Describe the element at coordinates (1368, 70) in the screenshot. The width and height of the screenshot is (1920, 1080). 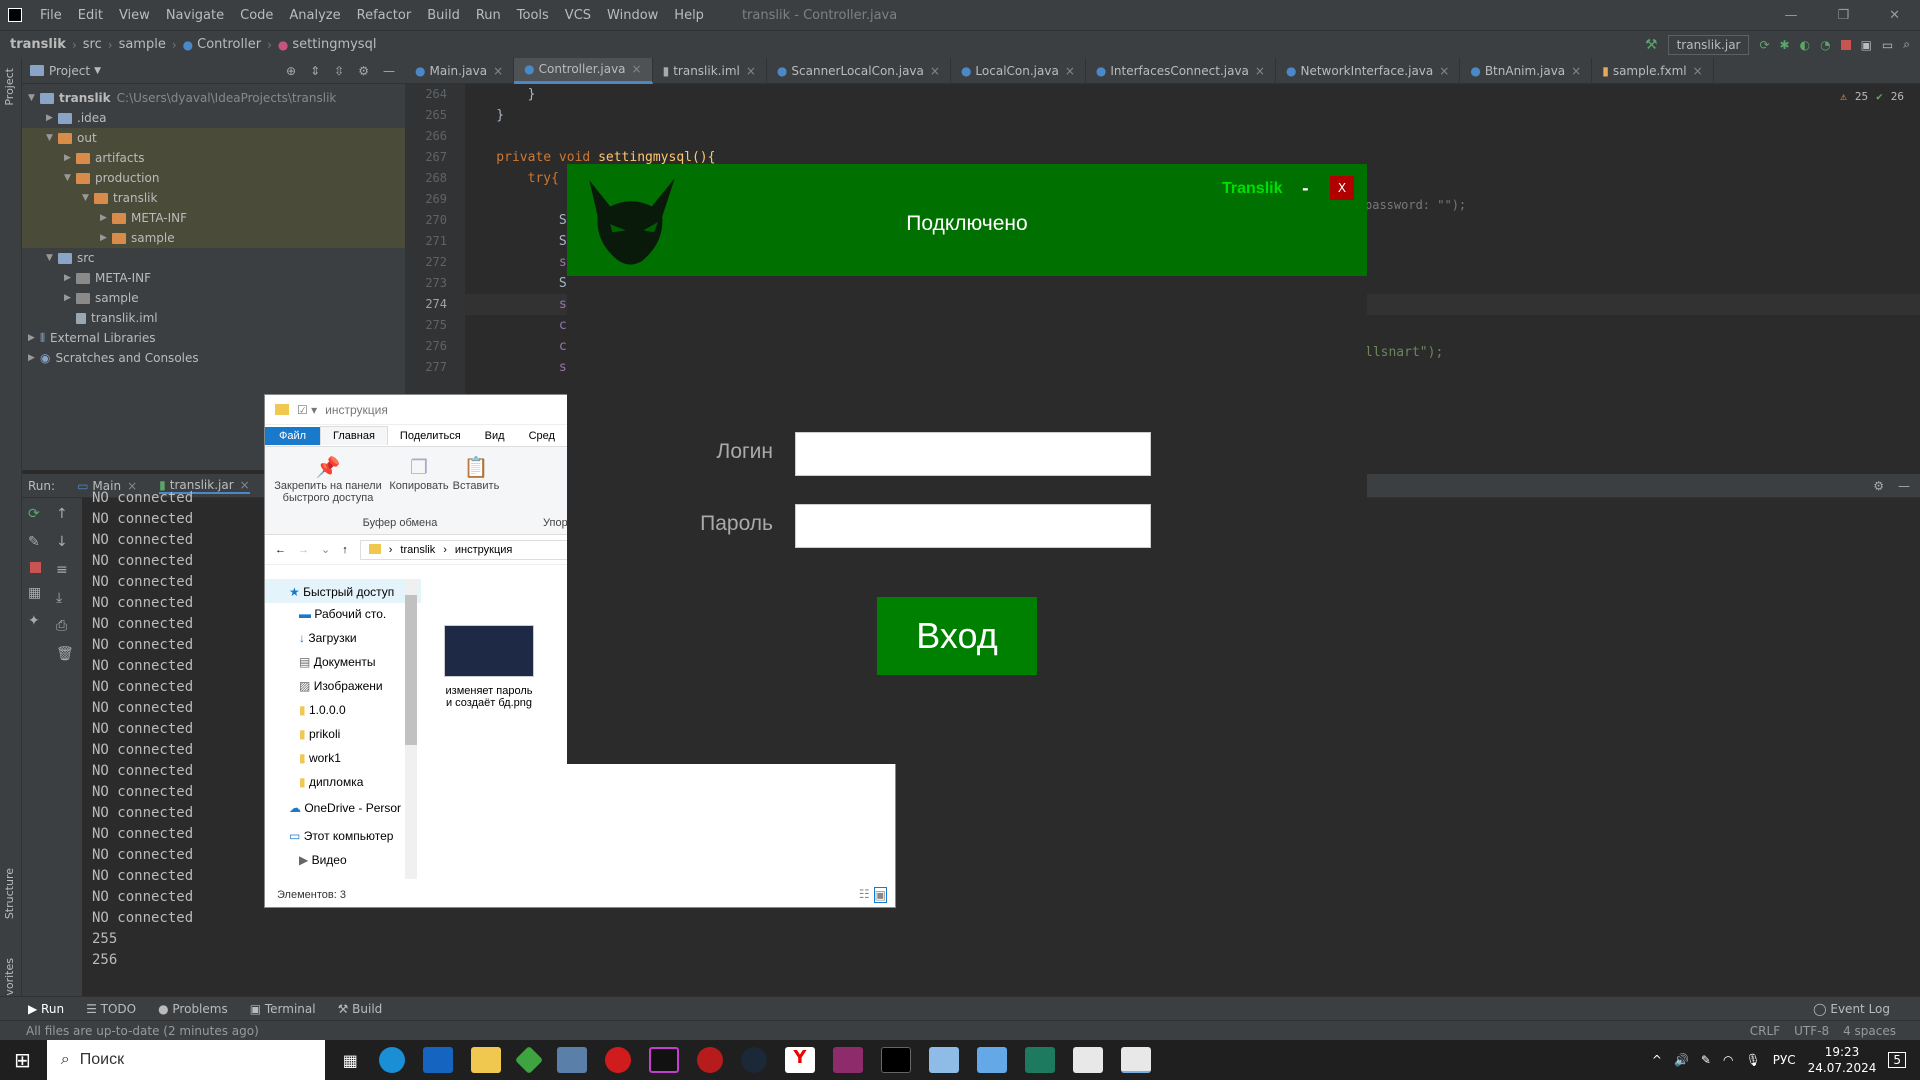
I see `tab-networkinterface: ● NetworkInterface.java ×` at that location.